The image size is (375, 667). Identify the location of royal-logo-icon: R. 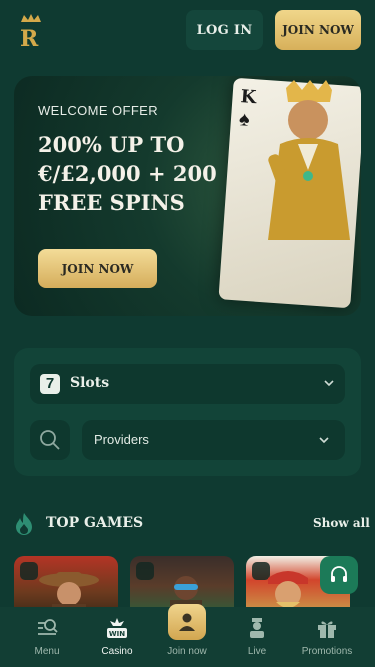
(31, 30).